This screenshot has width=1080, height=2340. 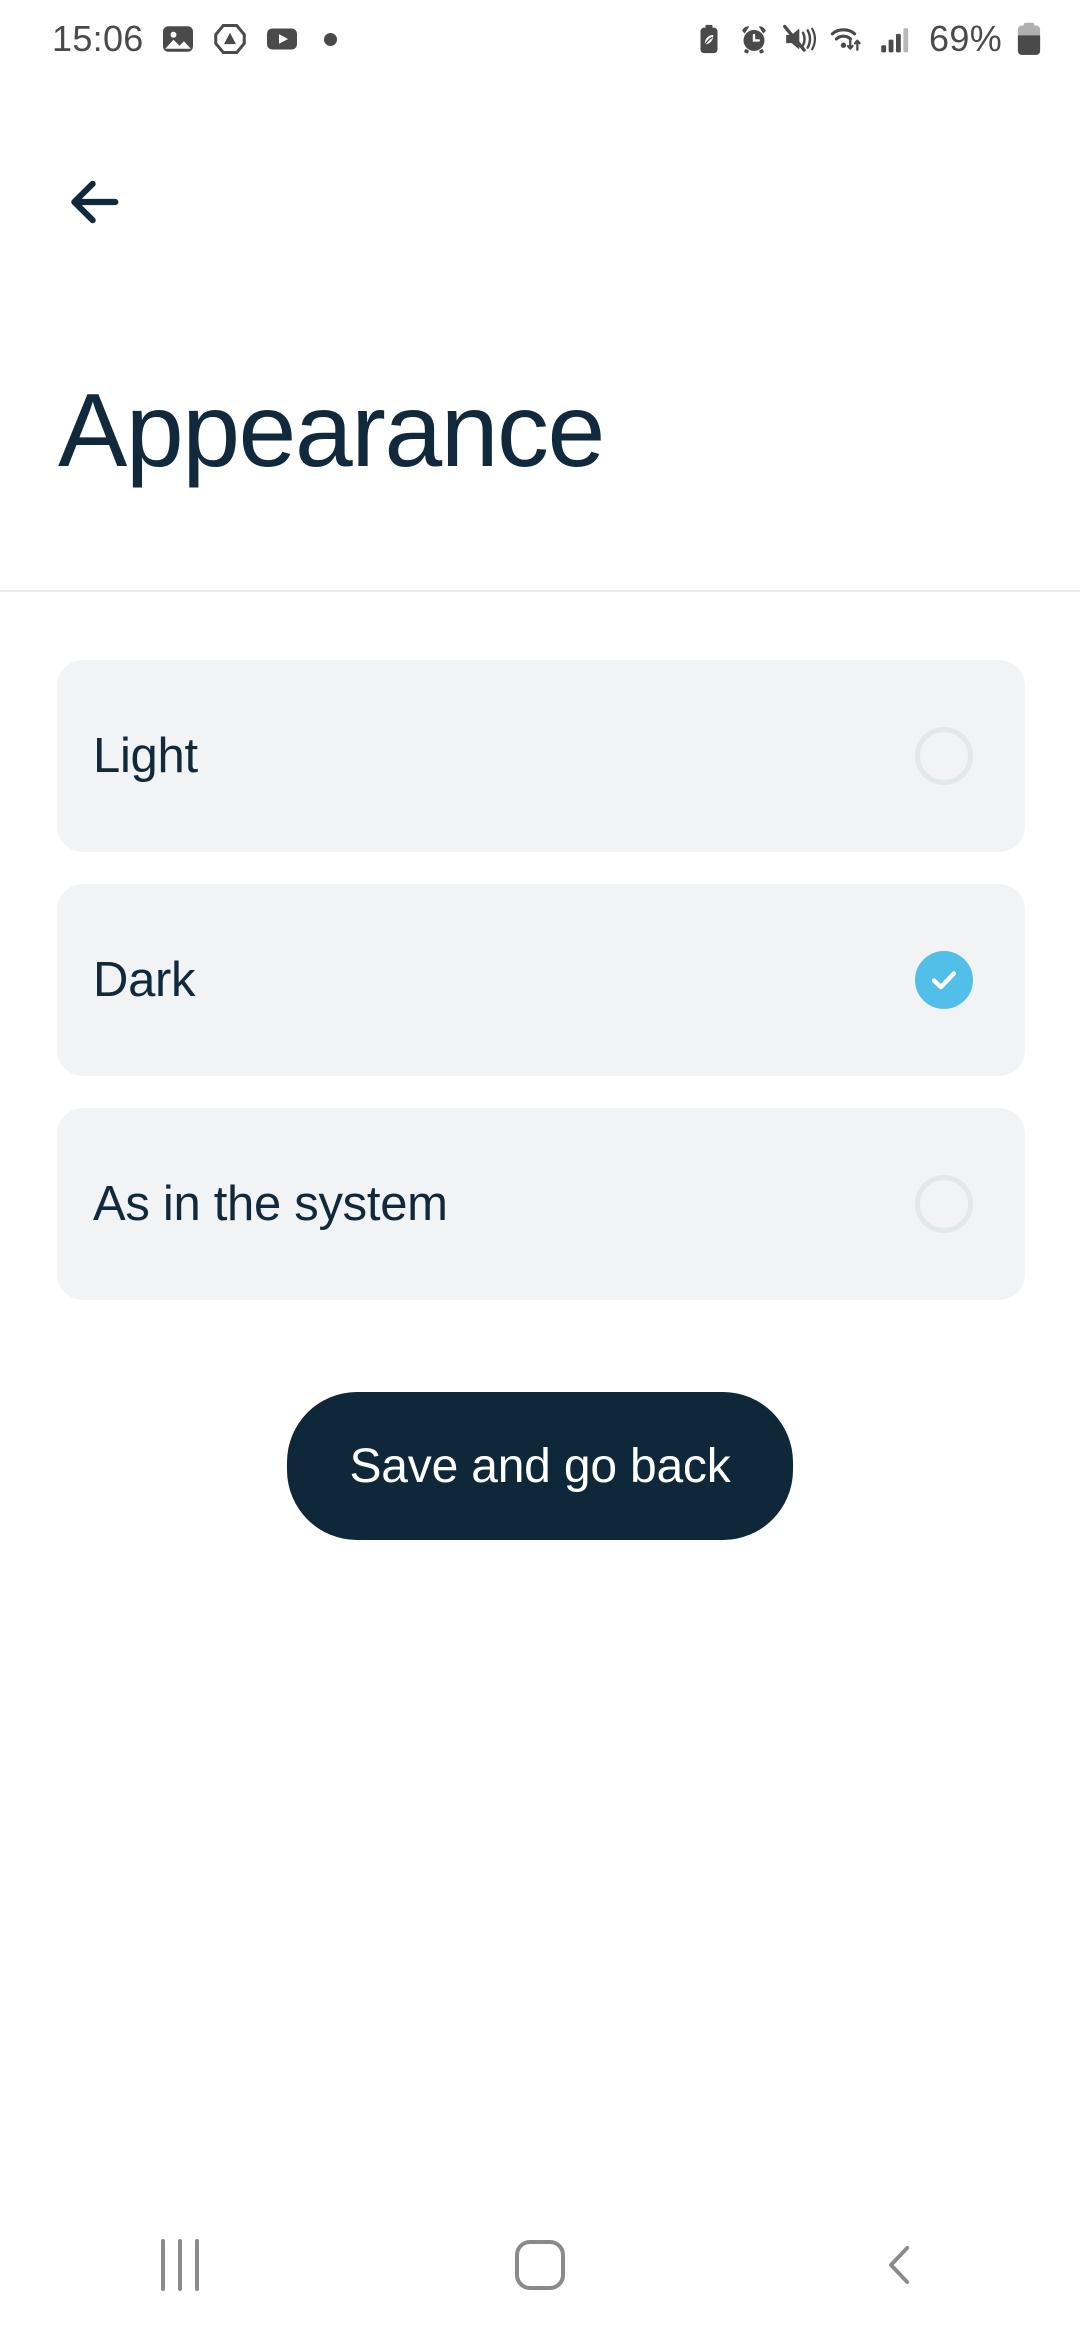 I want to click on option-light: Light, so click(x=541, y=756).